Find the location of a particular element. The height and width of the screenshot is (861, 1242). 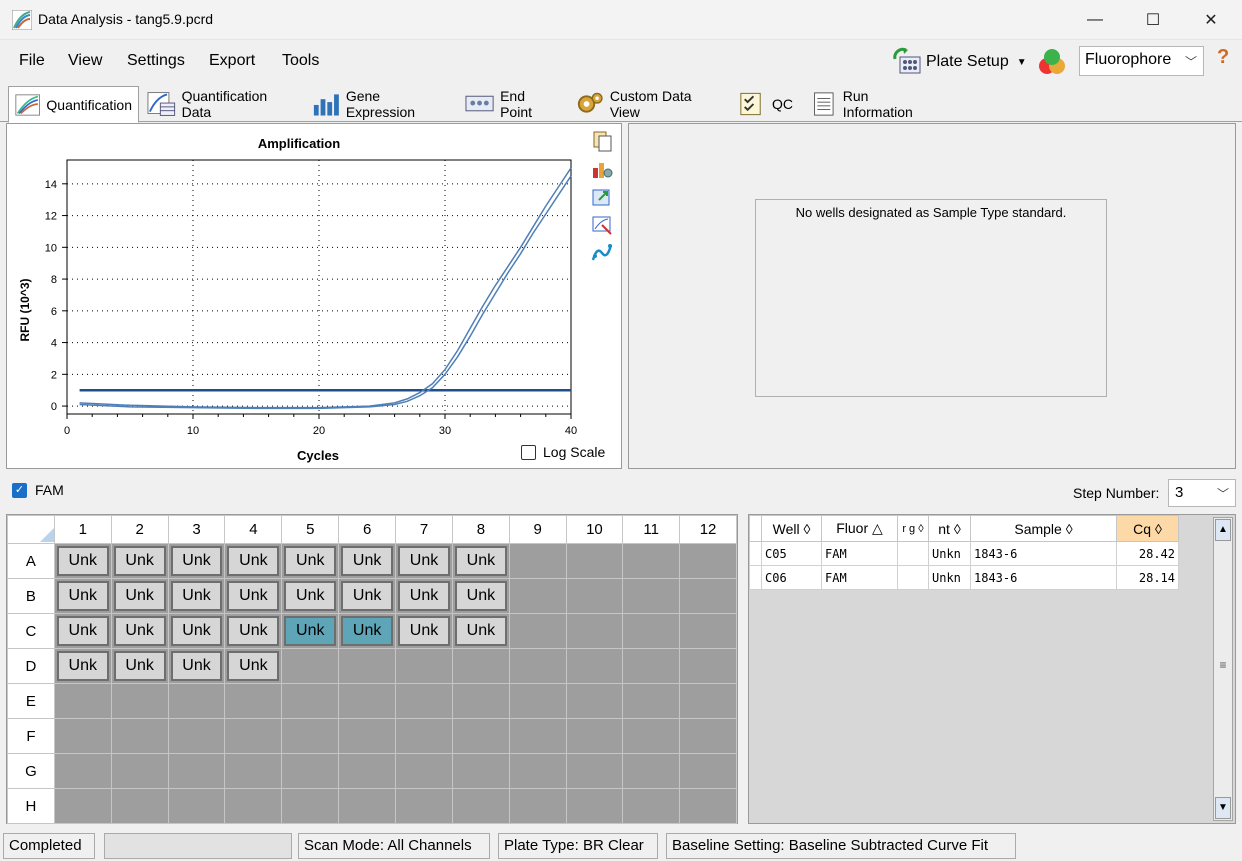

log-scale-toggle: Log Scale is located at coordinates (563, 452).